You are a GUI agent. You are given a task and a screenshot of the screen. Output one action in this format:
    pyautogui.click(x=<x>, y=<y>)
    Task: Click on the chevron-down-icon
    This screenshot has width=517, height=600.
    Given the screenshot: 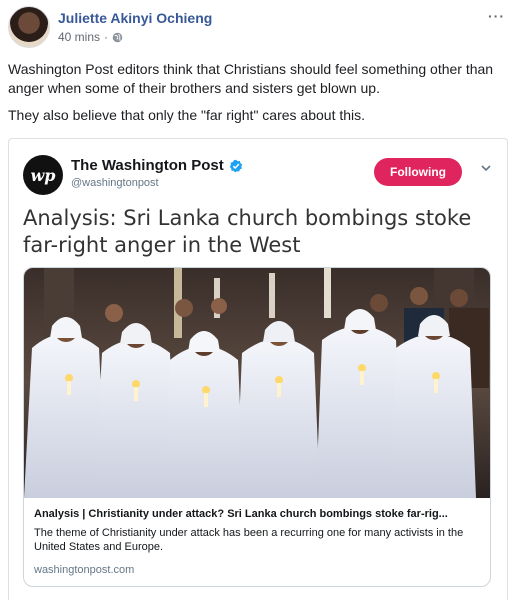 What is the action you would take?
    pyautogui.click(x=486, y=168)
    